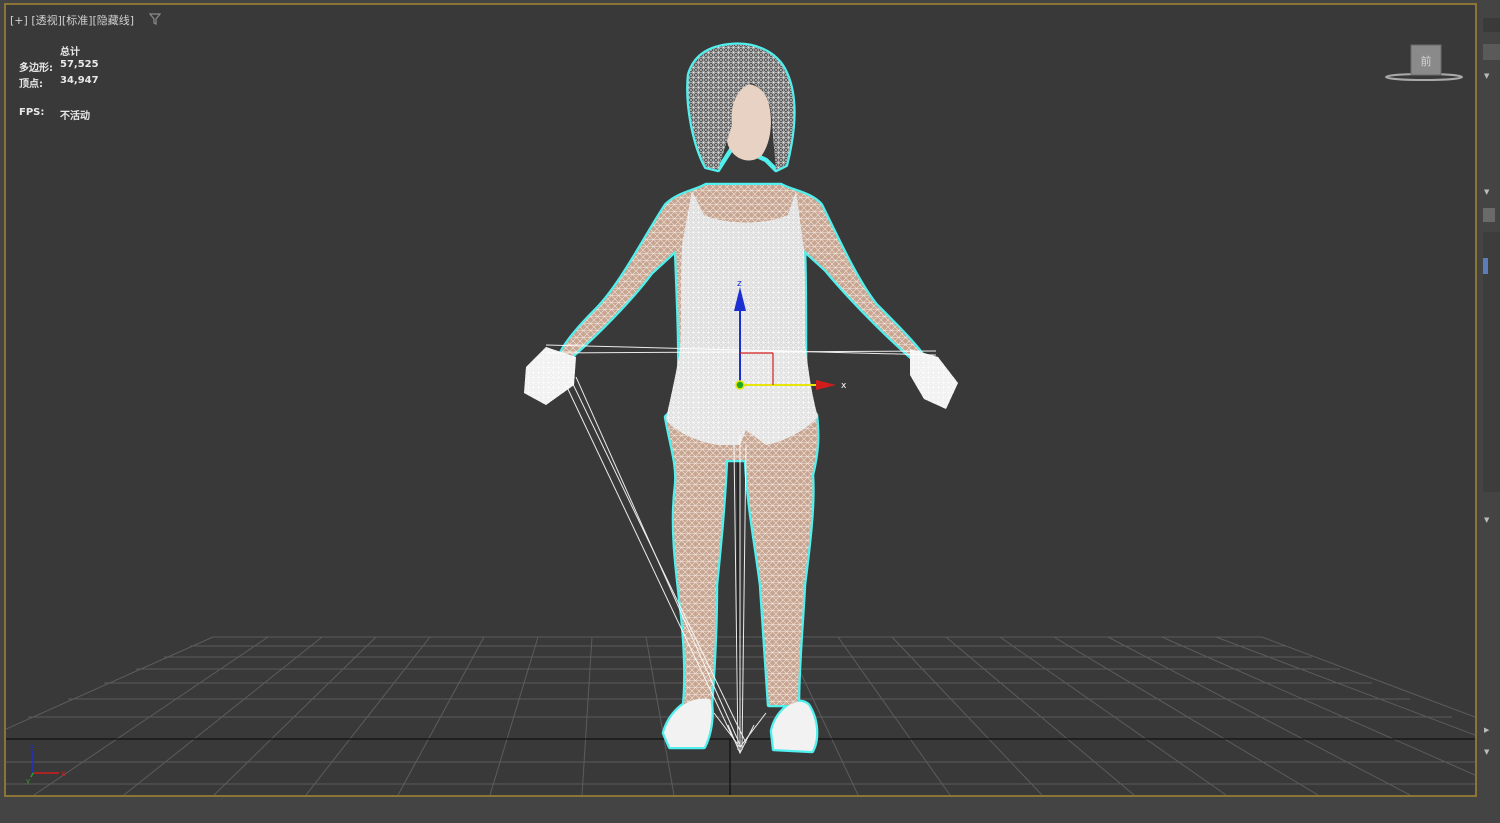  What do you see at coordinates (155, 19) in the screenshot?
I see `filter-icon` at bounding box center [155, 19].